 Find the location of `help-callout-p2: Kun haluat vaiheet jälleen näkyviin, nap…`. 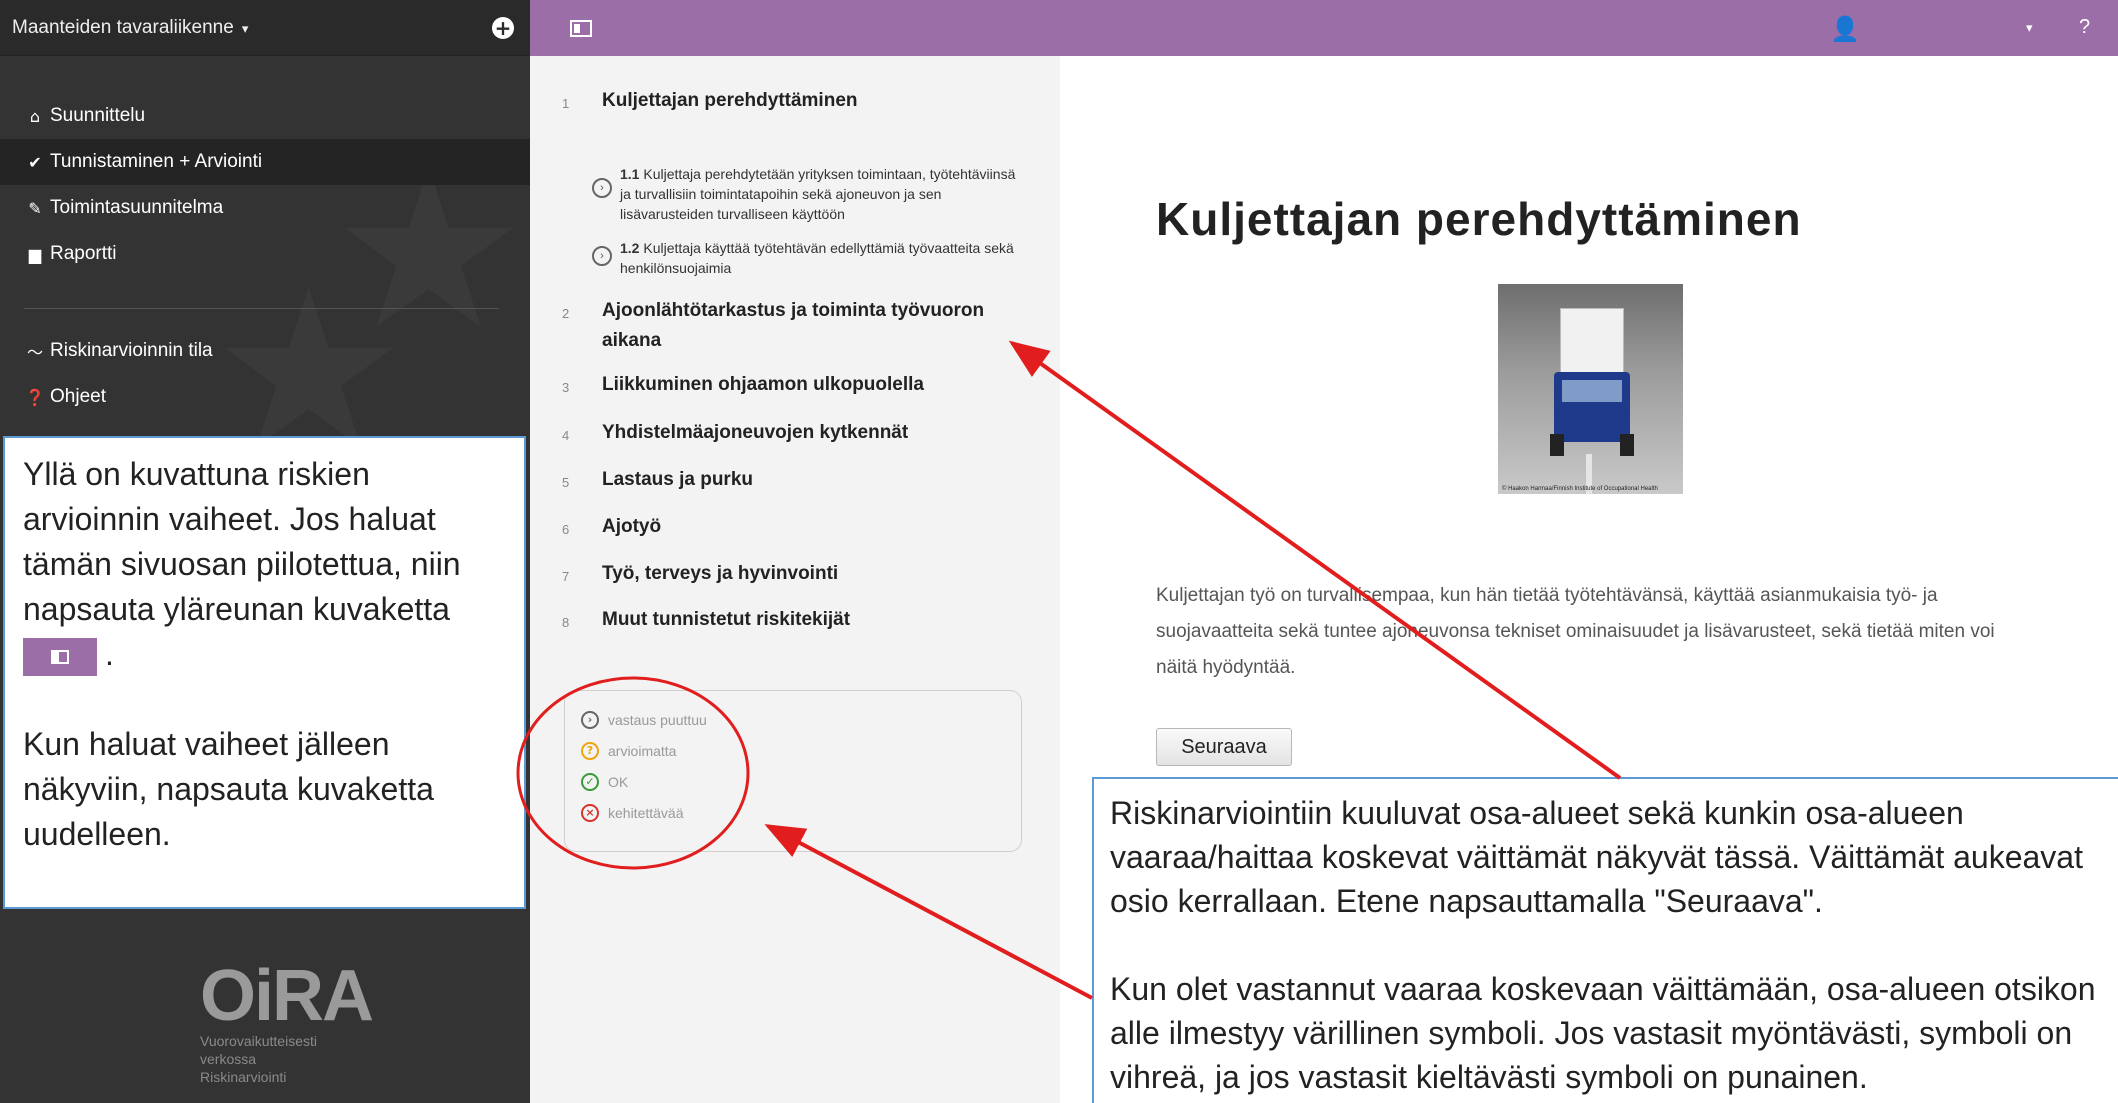

help-callout-p2: Kun haluat vaiheet jälleen näkyviin, nap… is located at coordinates (228, 789).